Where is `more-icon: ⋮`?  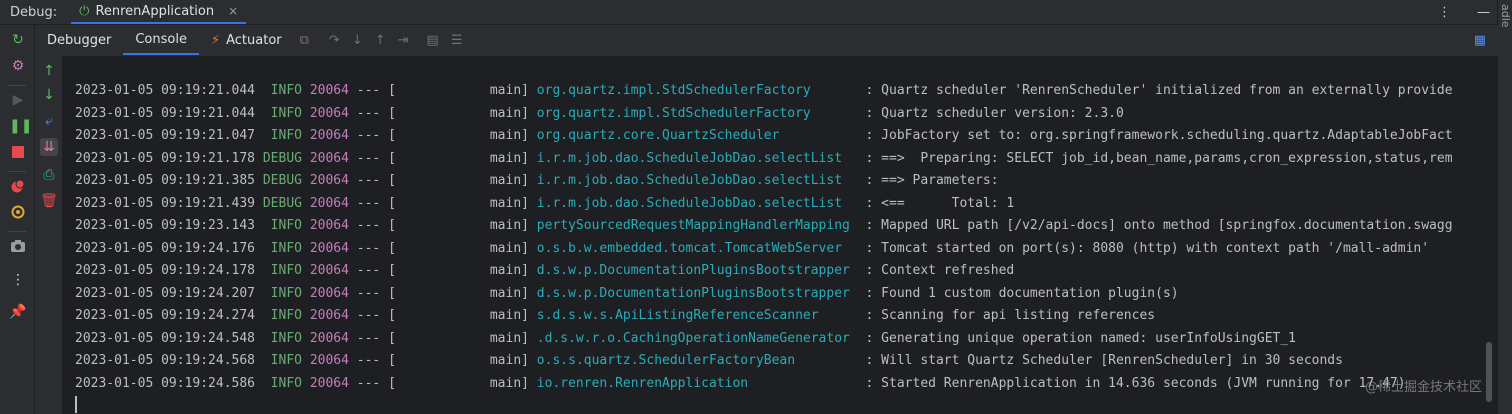
more-icon: ⋮ is located at coordinates (18, 280).